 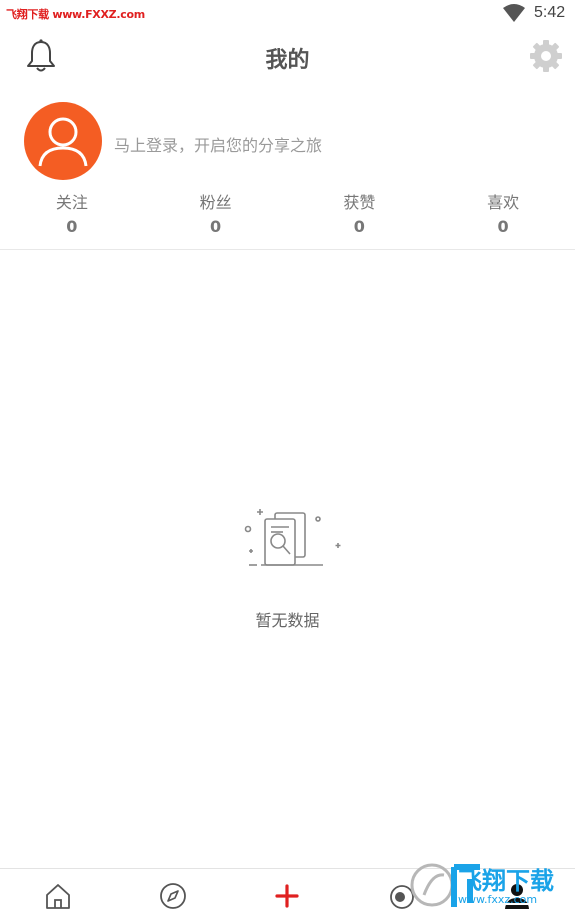 I want to click on compass-icon, so click(x=173, y=896).